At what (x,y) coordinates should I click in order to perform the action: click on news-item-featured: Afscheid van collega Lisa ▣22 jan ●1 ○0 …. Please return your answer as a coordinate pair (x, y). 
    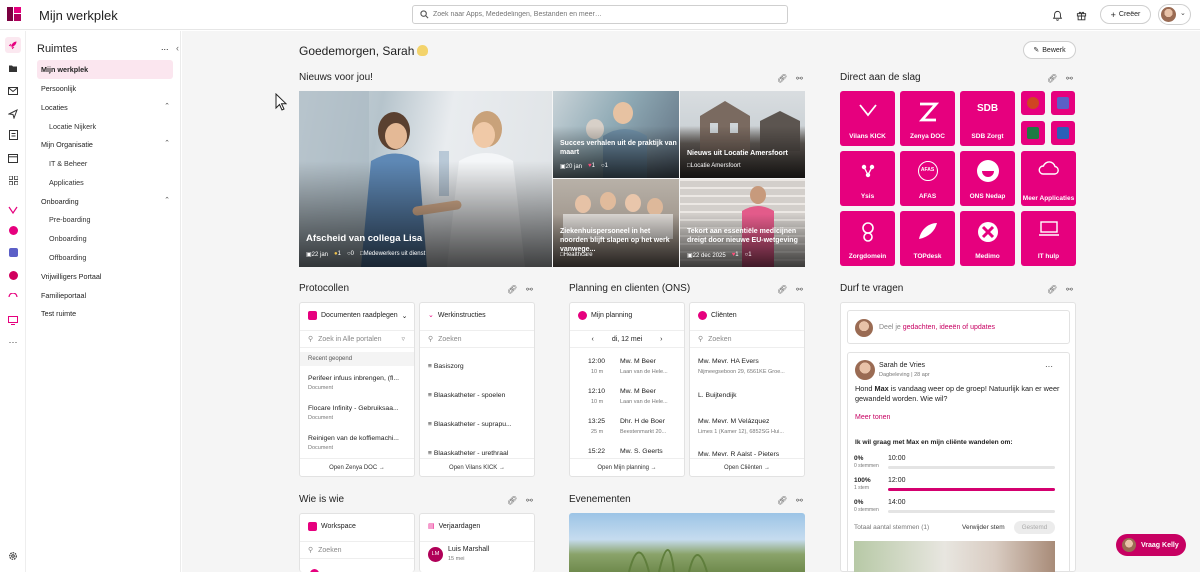
    Looking at the image, I should click on (425, 179).